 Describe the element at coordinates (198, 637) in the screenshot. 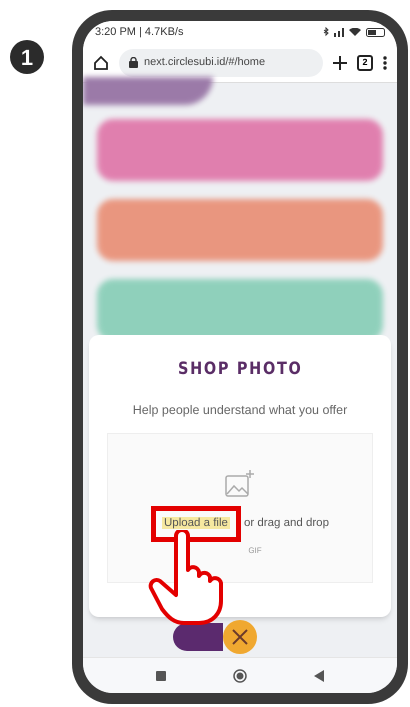

I see `dialog-button` at that location.